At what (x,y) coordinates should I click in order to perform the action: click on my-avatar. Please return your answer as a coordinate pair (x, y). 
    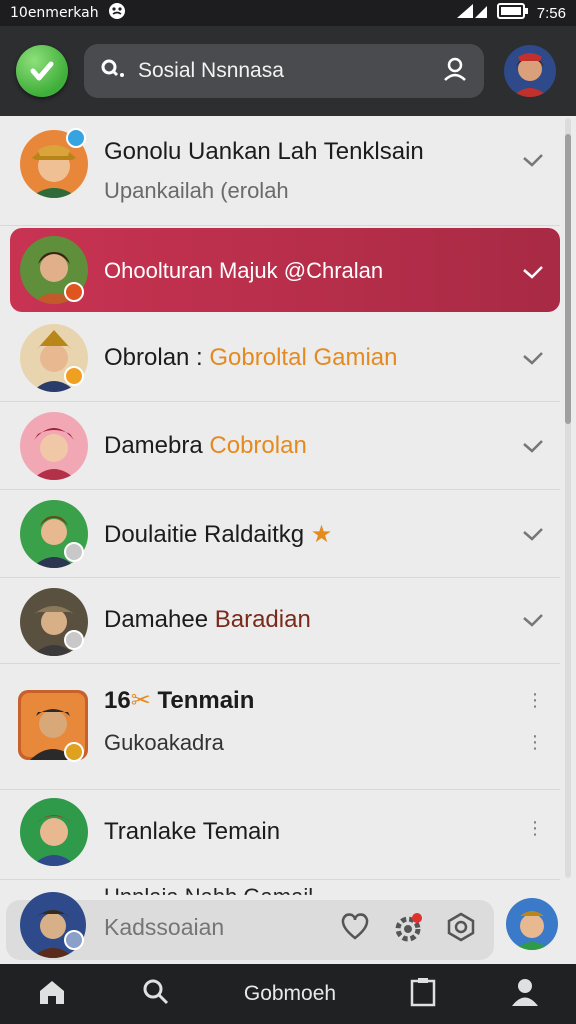
    Looking at the image, I should click on (532, 924).